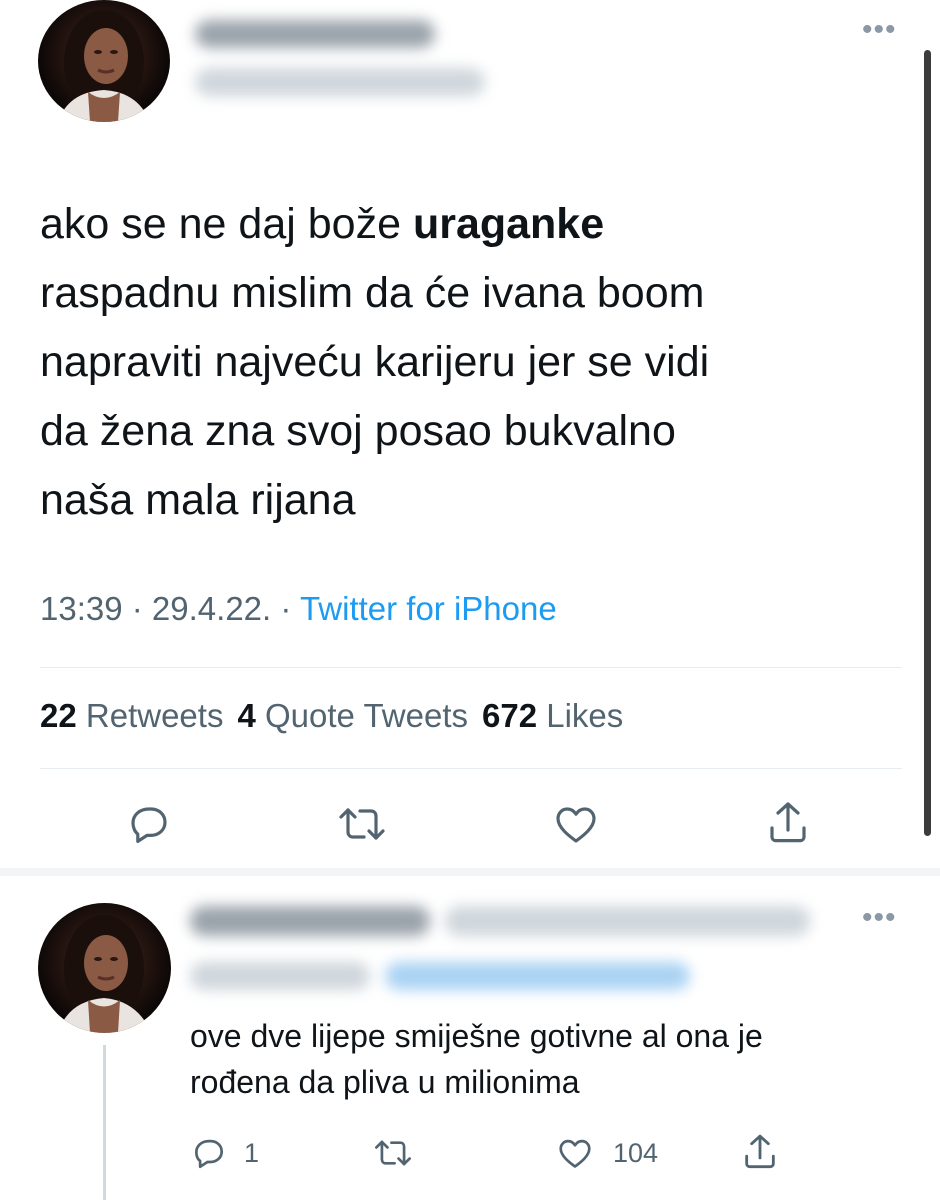  What do you see at coordinates (310, 921) in the screenshot?
I see `reply-author-name-redacted` at bounding box center [310, 921].